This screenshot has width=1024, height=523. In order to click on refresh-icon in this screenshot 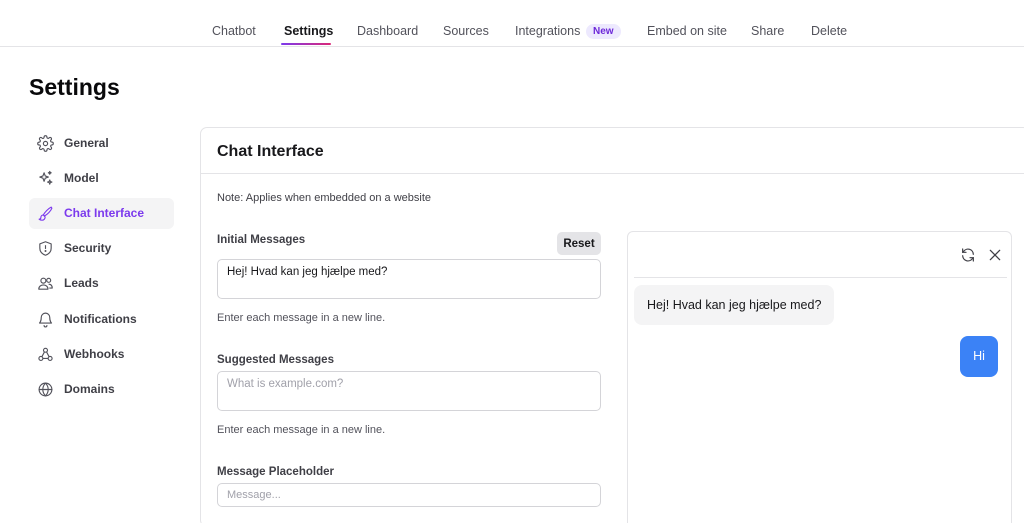, I will do `click(968, 255)`.